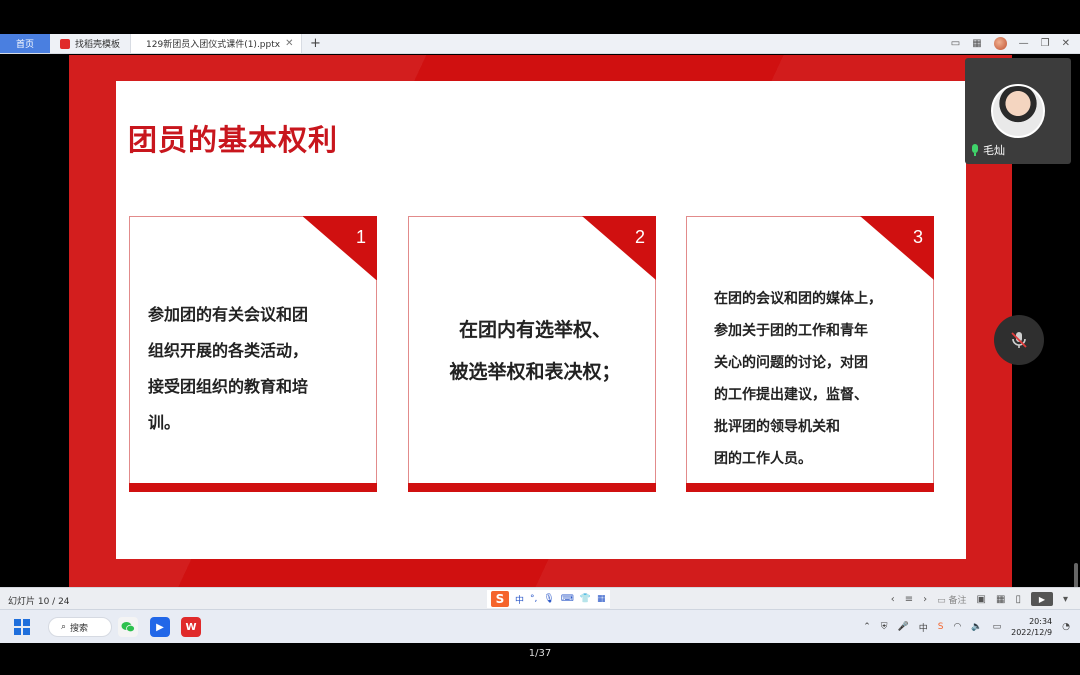  I want to click on card-line: 批评团的领导机关和, so click(777, 427).